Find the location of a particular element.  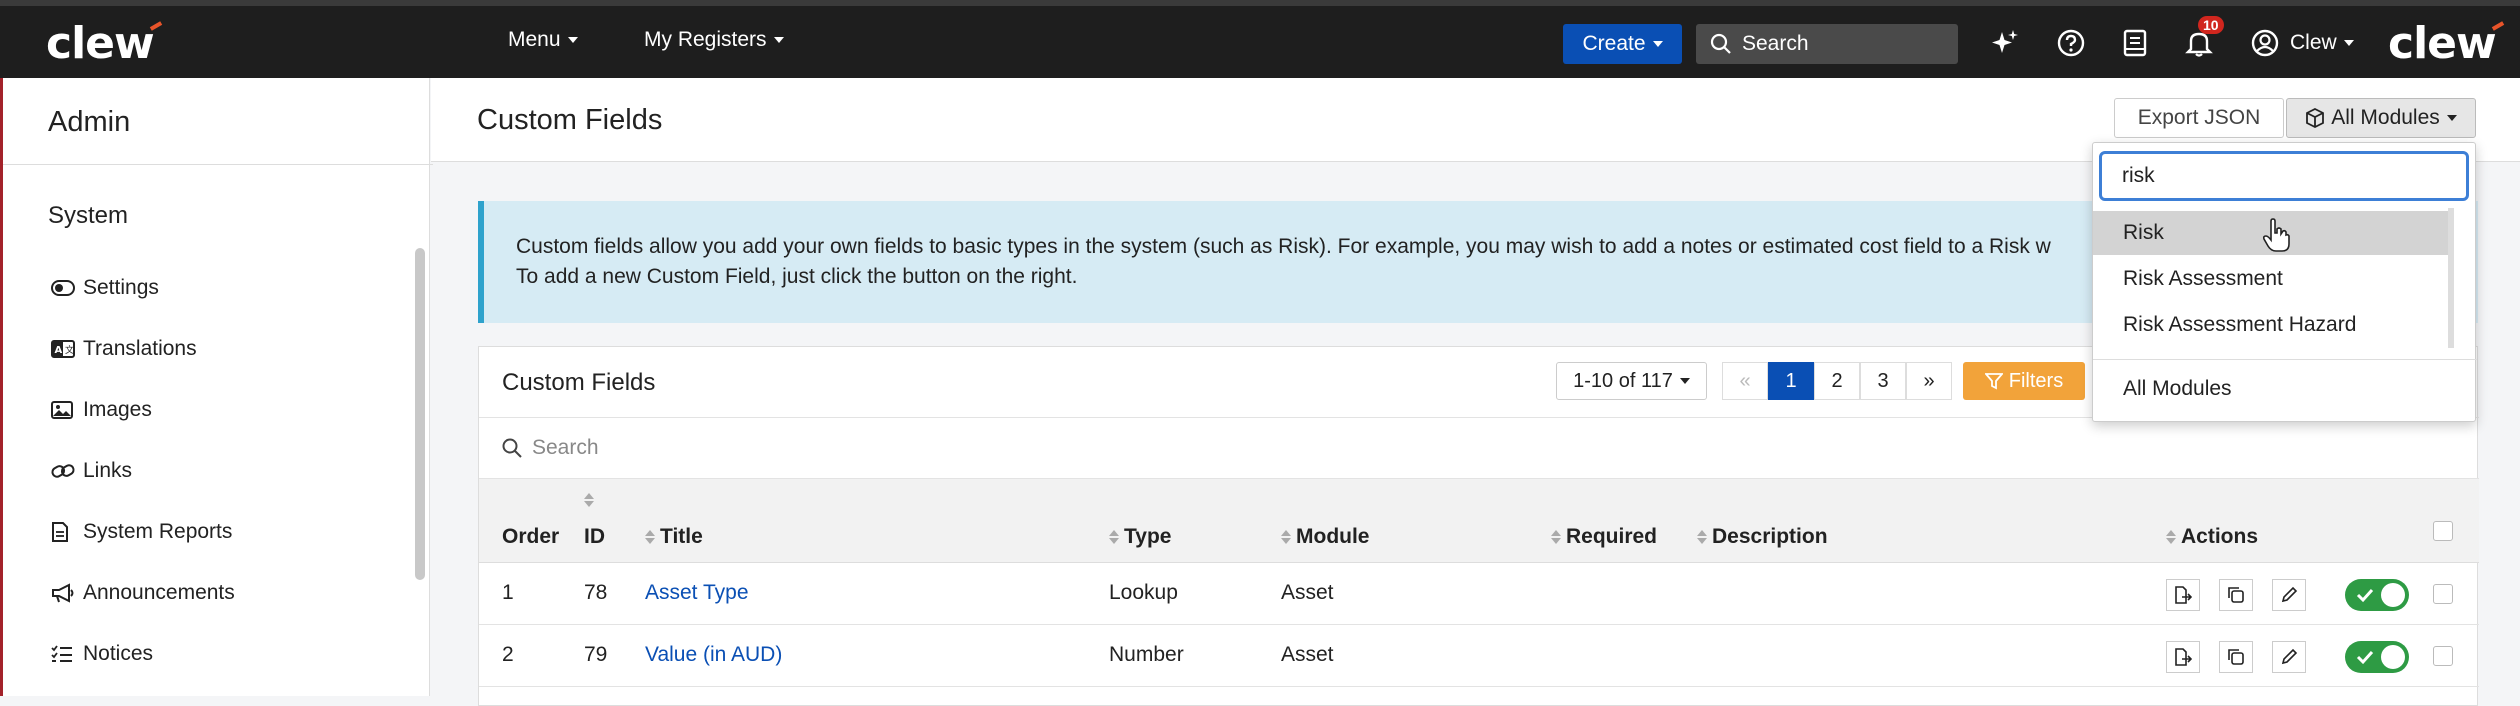

cell-module: Asset is located at coordinates (1307, 654).